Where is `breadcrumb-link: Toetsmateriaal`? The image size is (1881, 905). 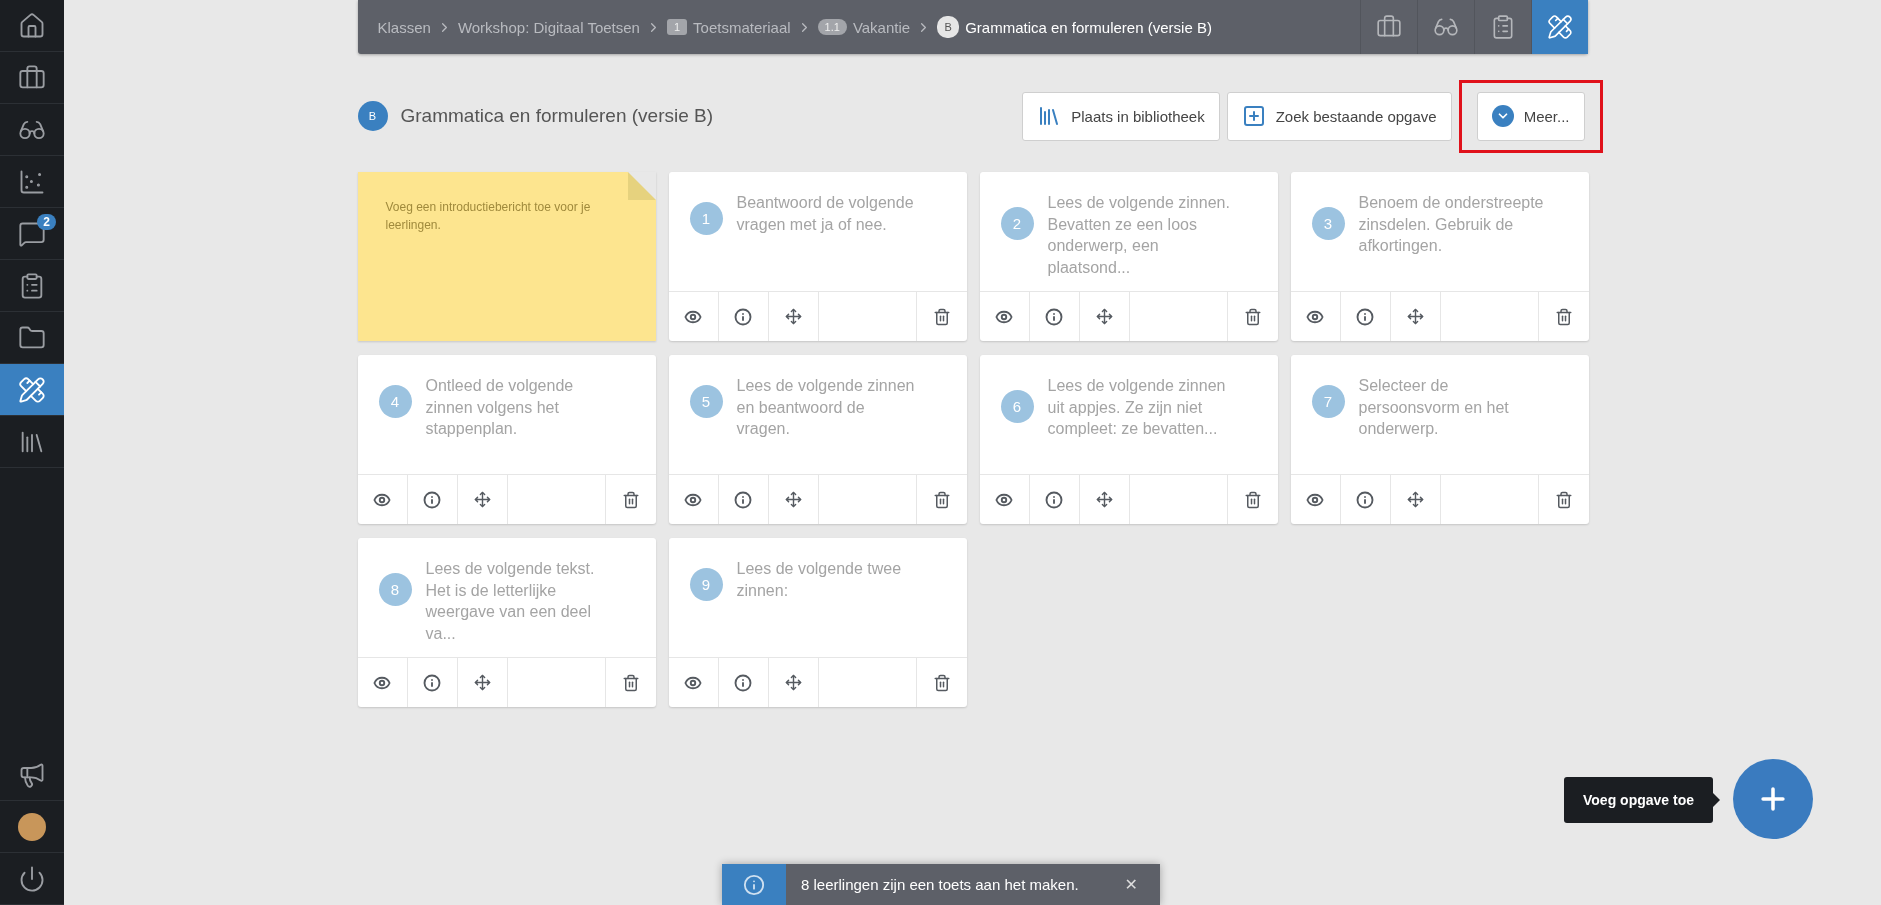
breadcrumb-link: Toetsmateriaal is located at coordinates (742, 27).